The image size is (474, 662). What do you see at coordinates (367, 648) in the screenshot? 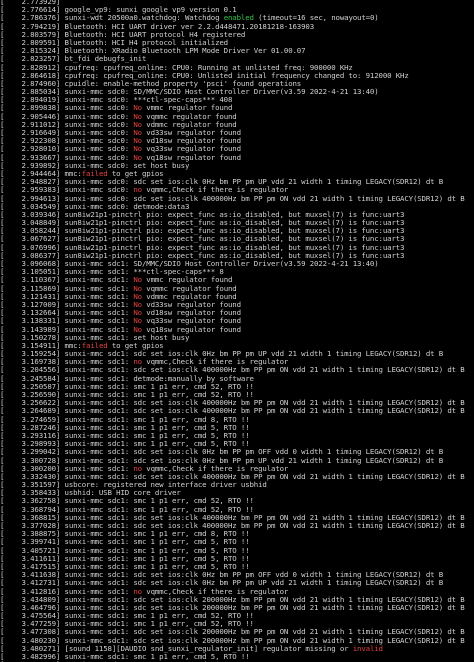
I see `log-error-text: invalid` at bounding box center [367, 648].